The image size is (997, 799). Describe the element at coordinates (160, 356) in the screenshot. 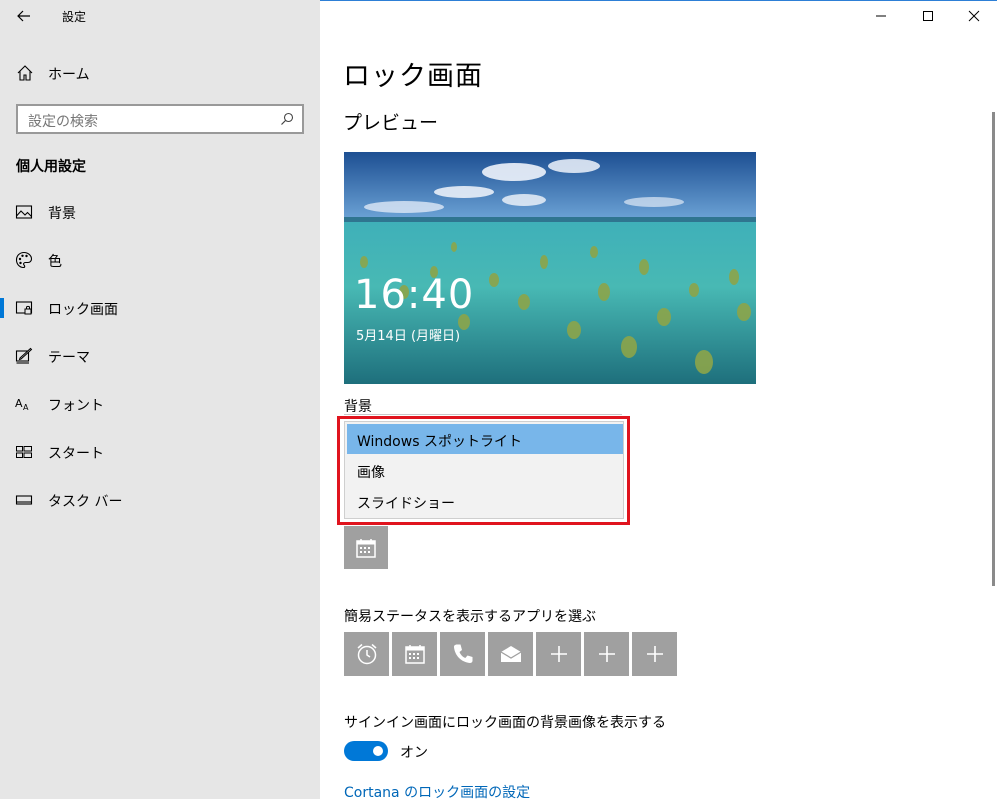

I see `sidebar-item-theme: テーマ` at that location.